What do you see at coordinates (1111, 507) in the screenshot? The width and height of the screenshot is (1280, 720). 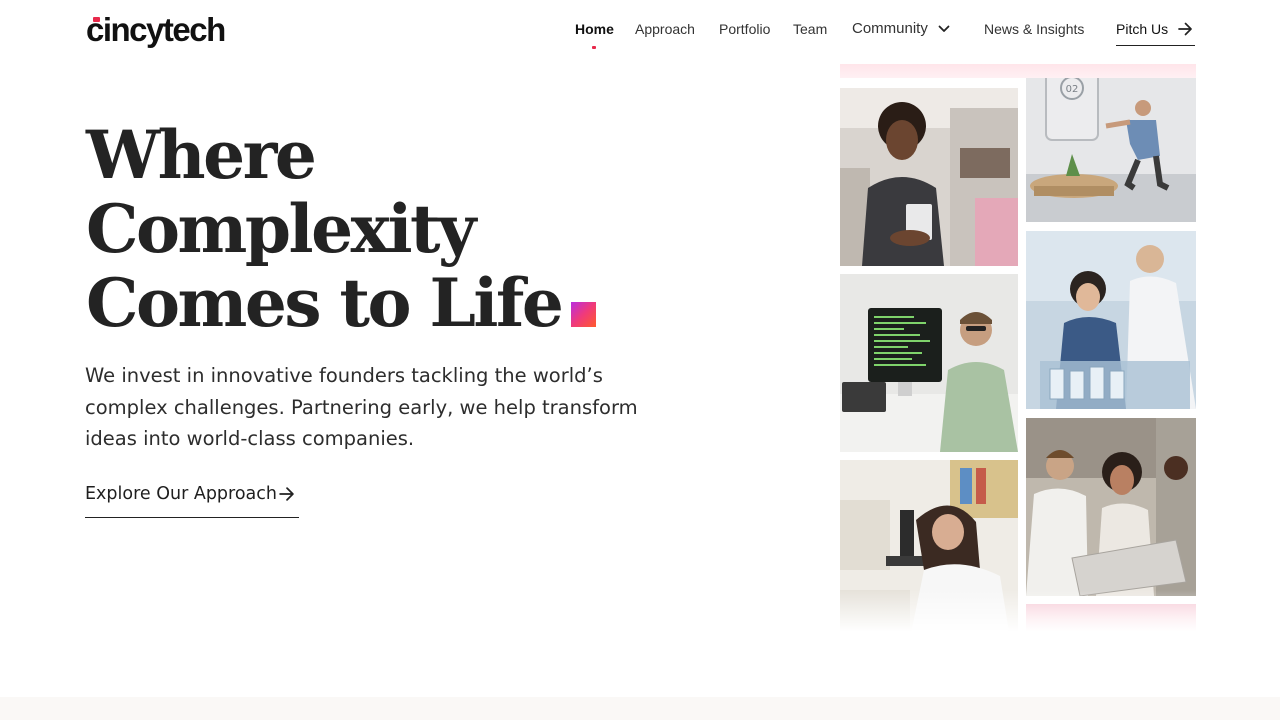 I see `collaboration-photo` at bounding box center [1111, 507].